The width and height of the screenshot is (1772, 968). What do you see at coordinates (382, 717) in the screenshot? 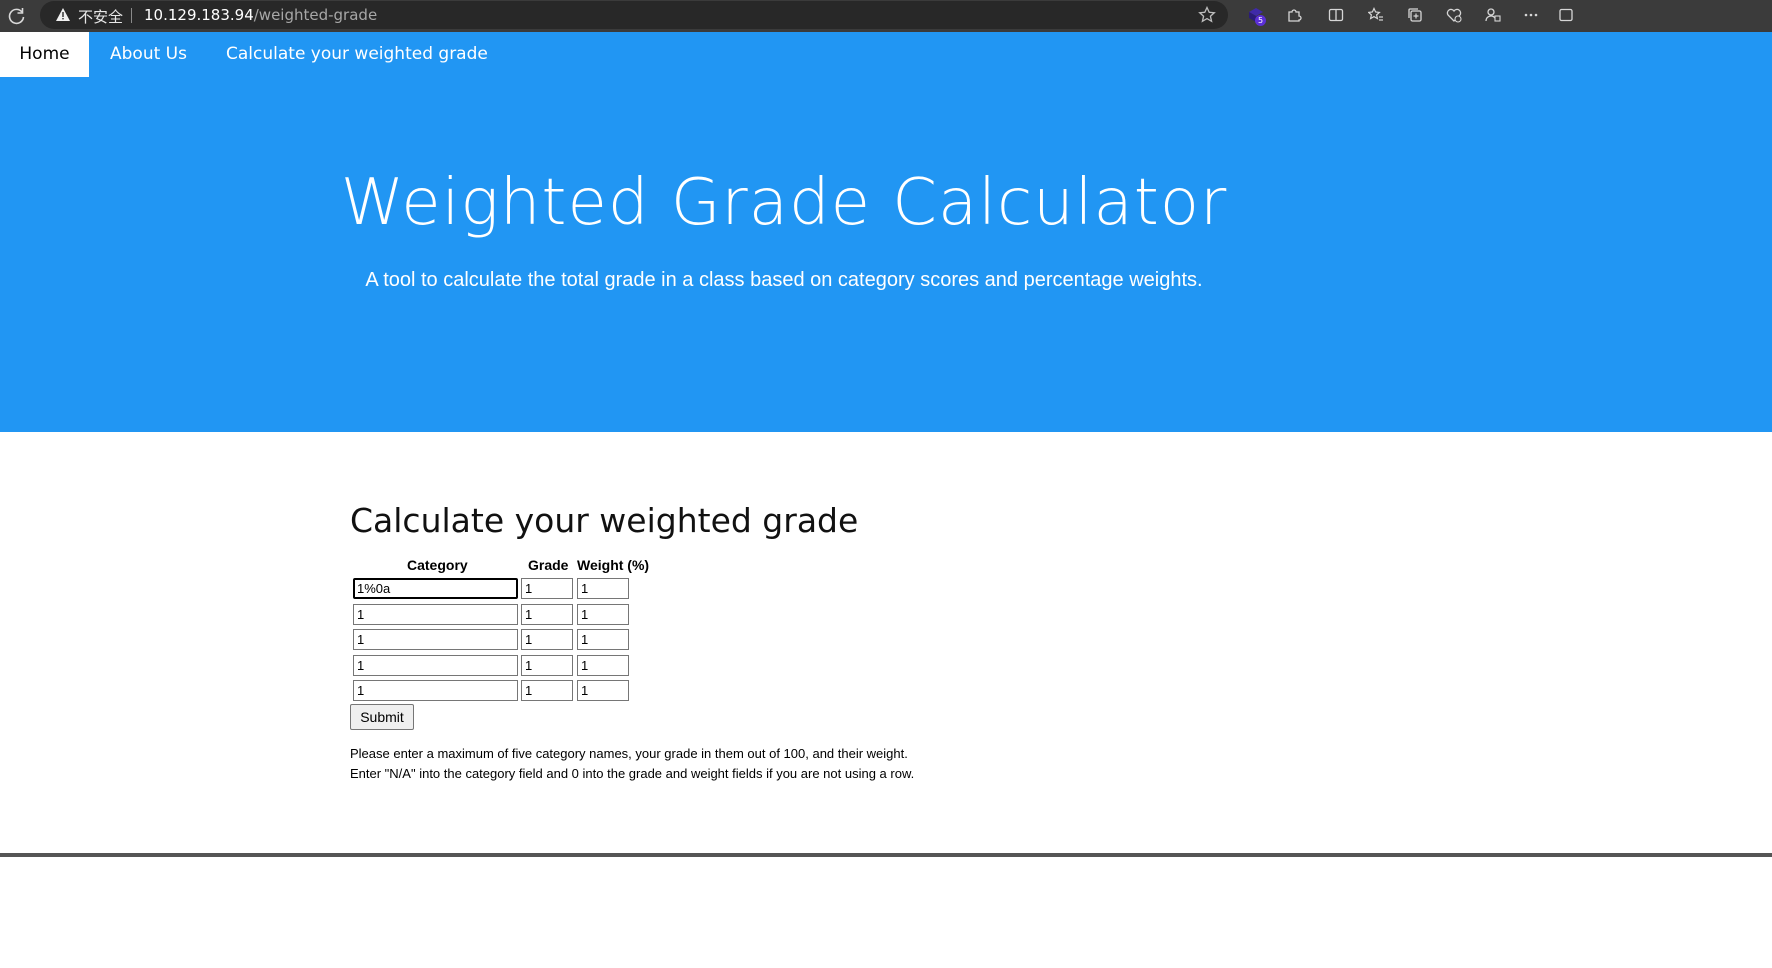
I see `submit-button: Submit` at bounding box center [382, 717].